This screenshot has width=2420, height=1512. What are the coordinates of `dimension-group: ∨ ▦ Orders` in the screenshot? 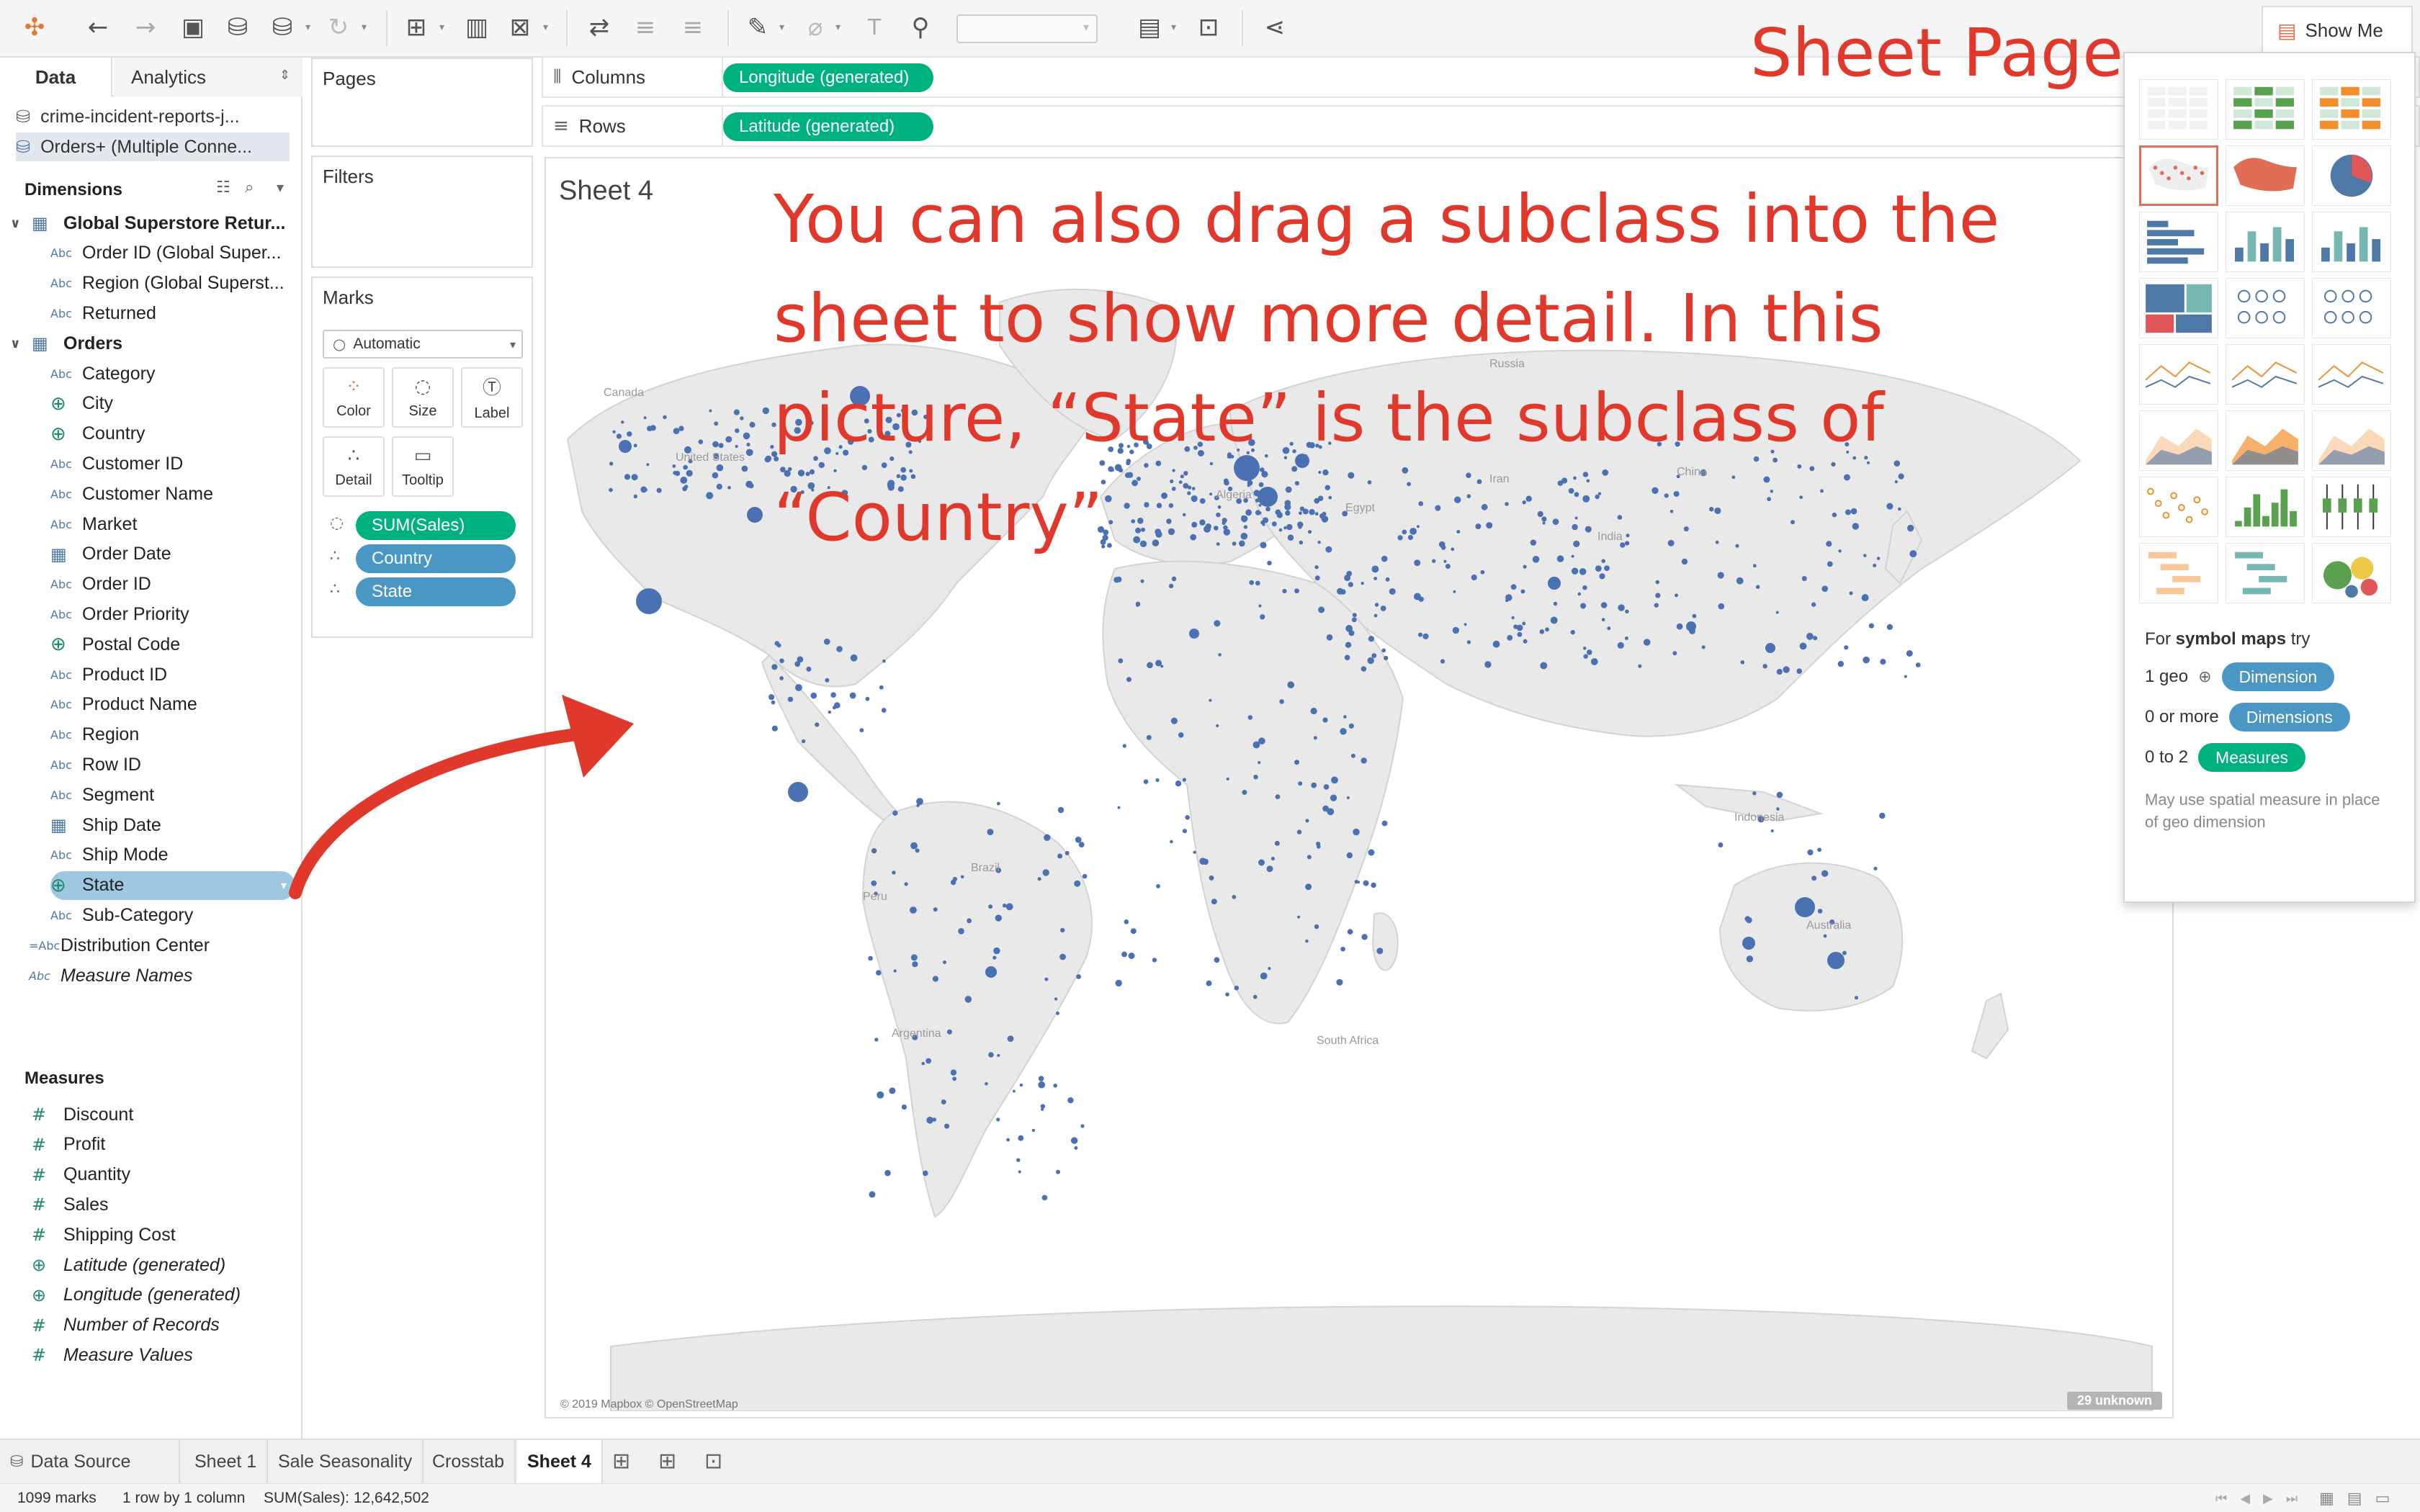 It's located at (66, 343).